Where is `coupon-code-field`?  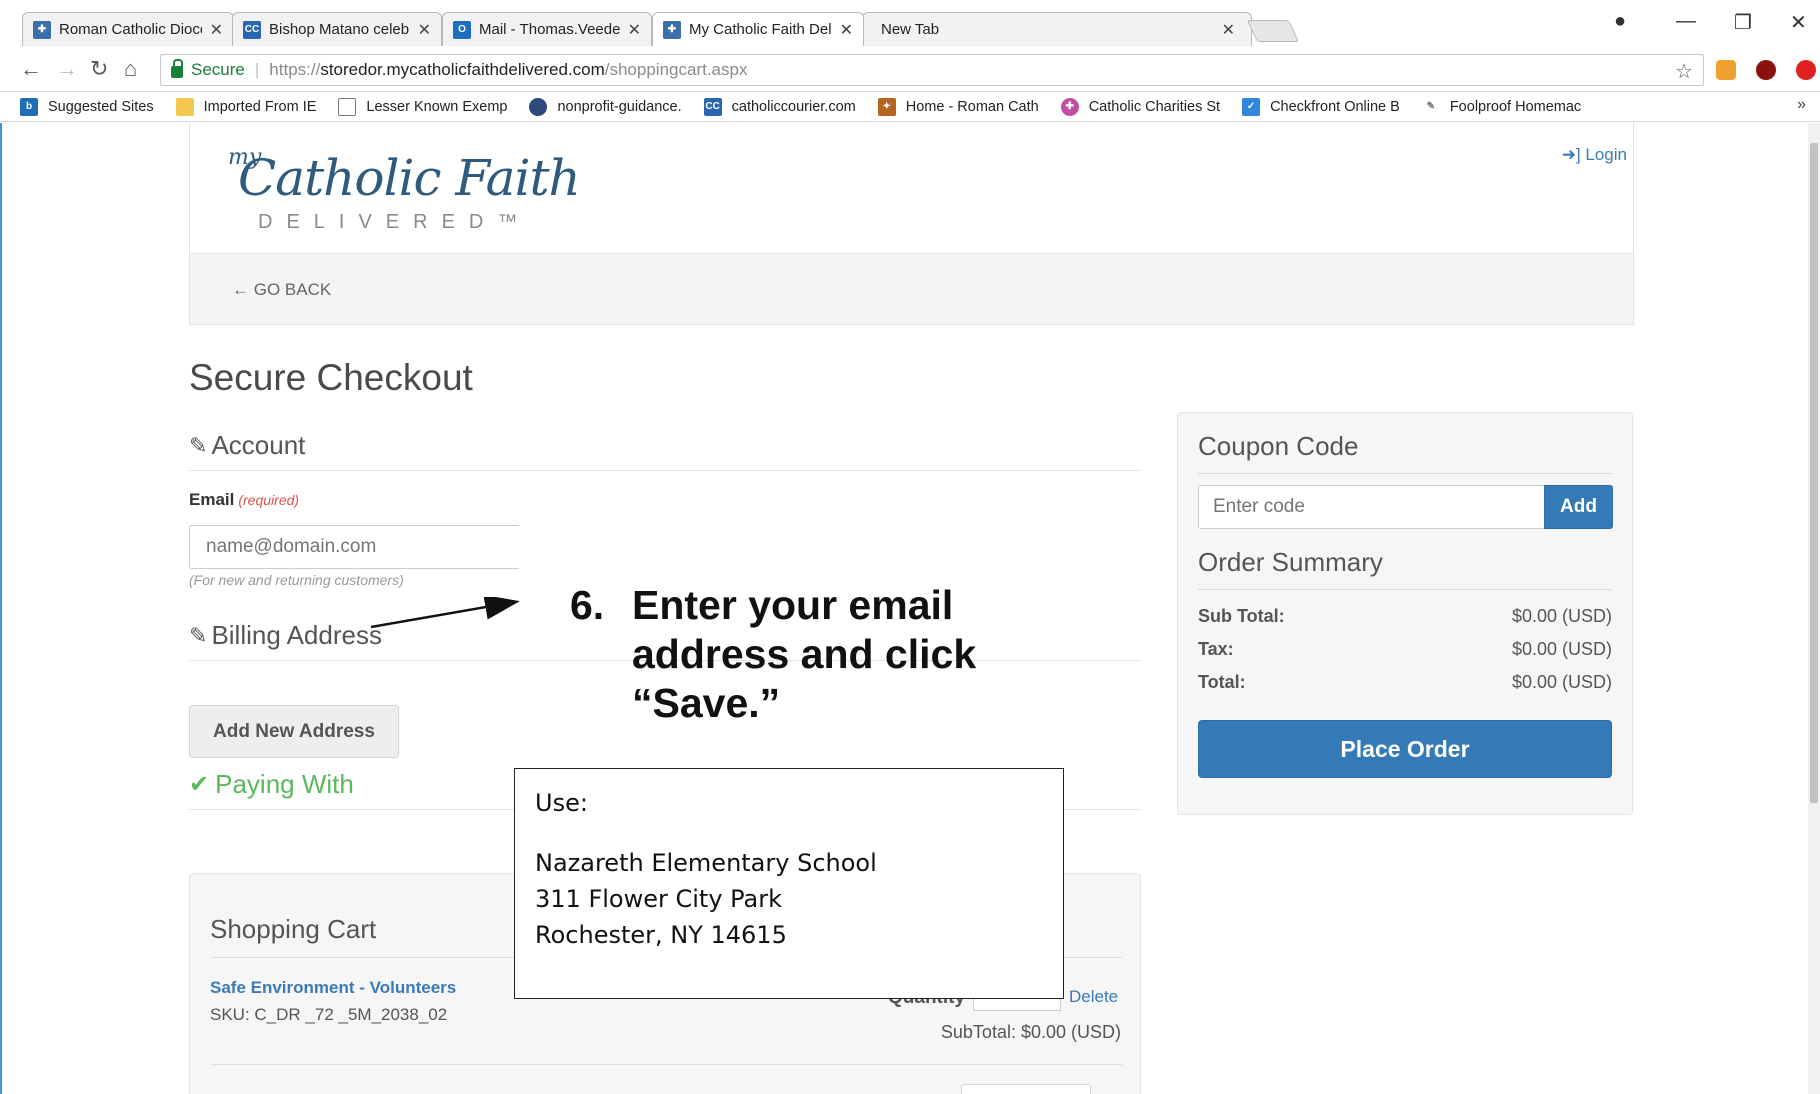 coupon-code-field is located at coordinates (1372, 507).